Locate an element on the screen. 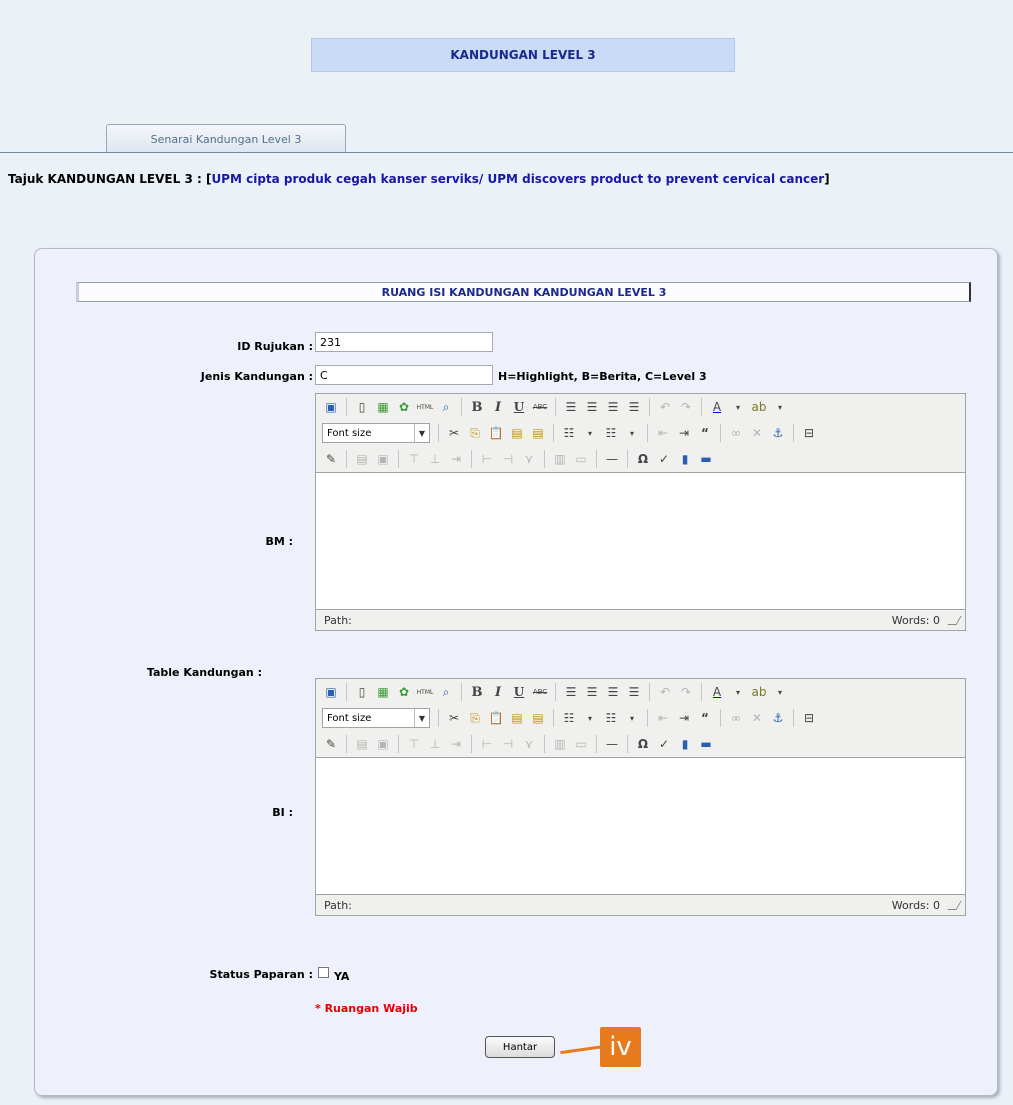  indent-icon: ⇥ is located at coordinates (684, 433).